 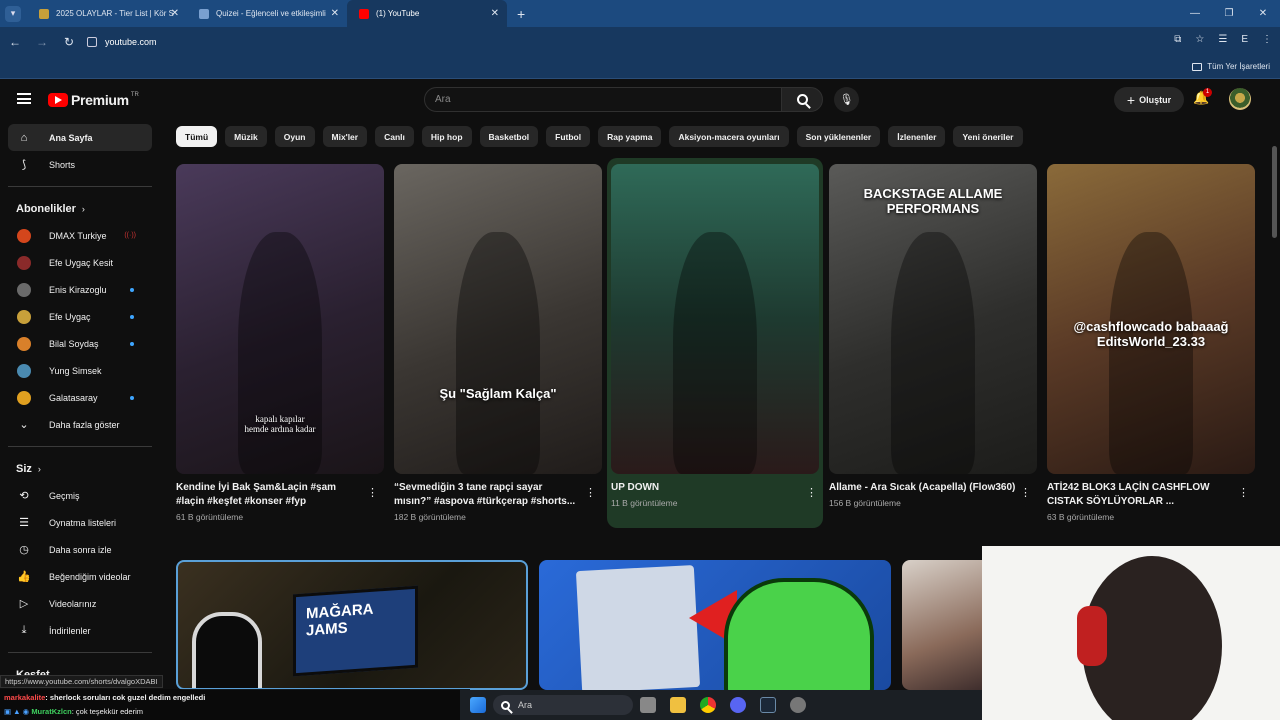 What do you see at coordinates (42, 42) in the screenshot?
I see `forward-arrow-icon: →` at bounding box center [42, 42].